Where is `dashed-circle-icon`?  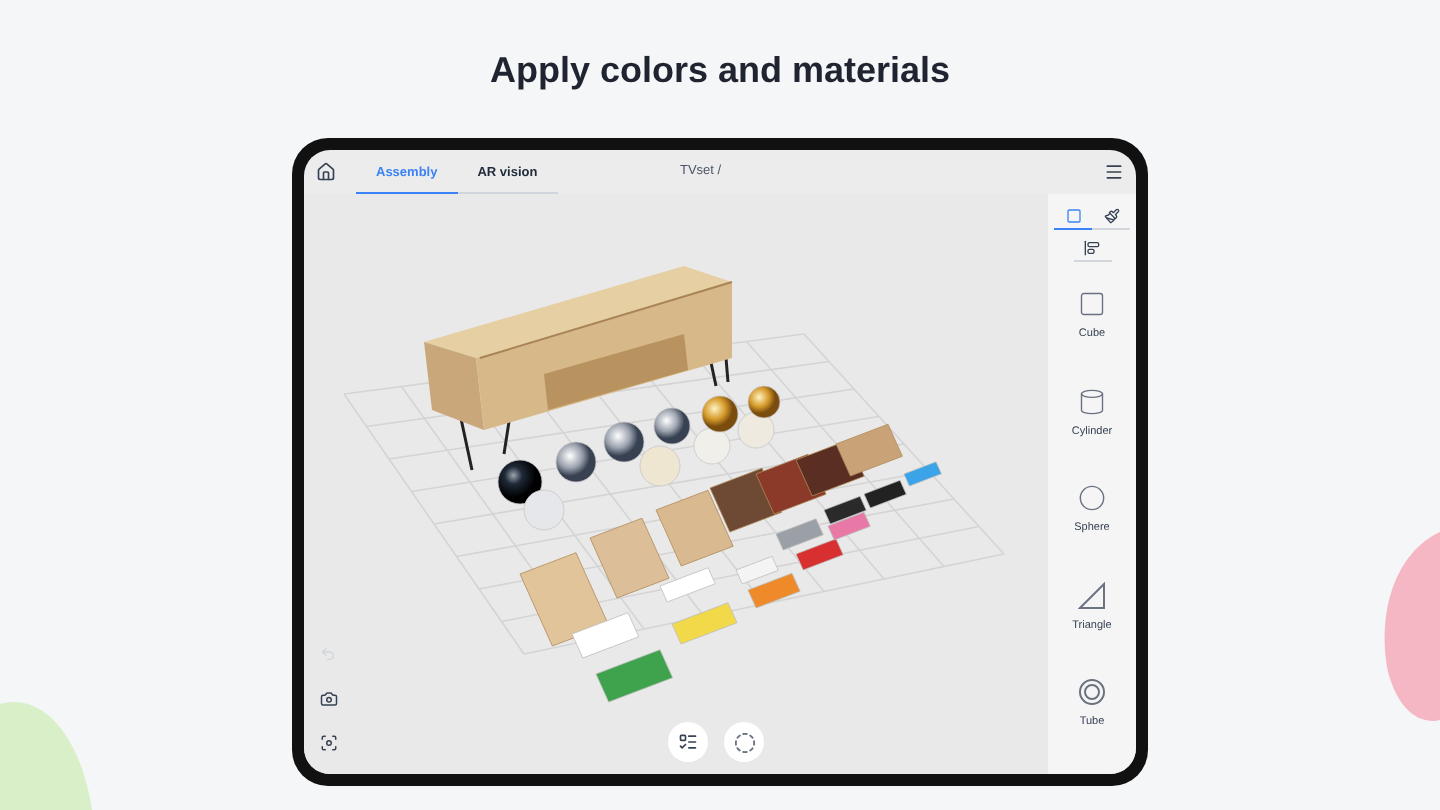
dashed-circle-icon is located at coordinates (744, 742).